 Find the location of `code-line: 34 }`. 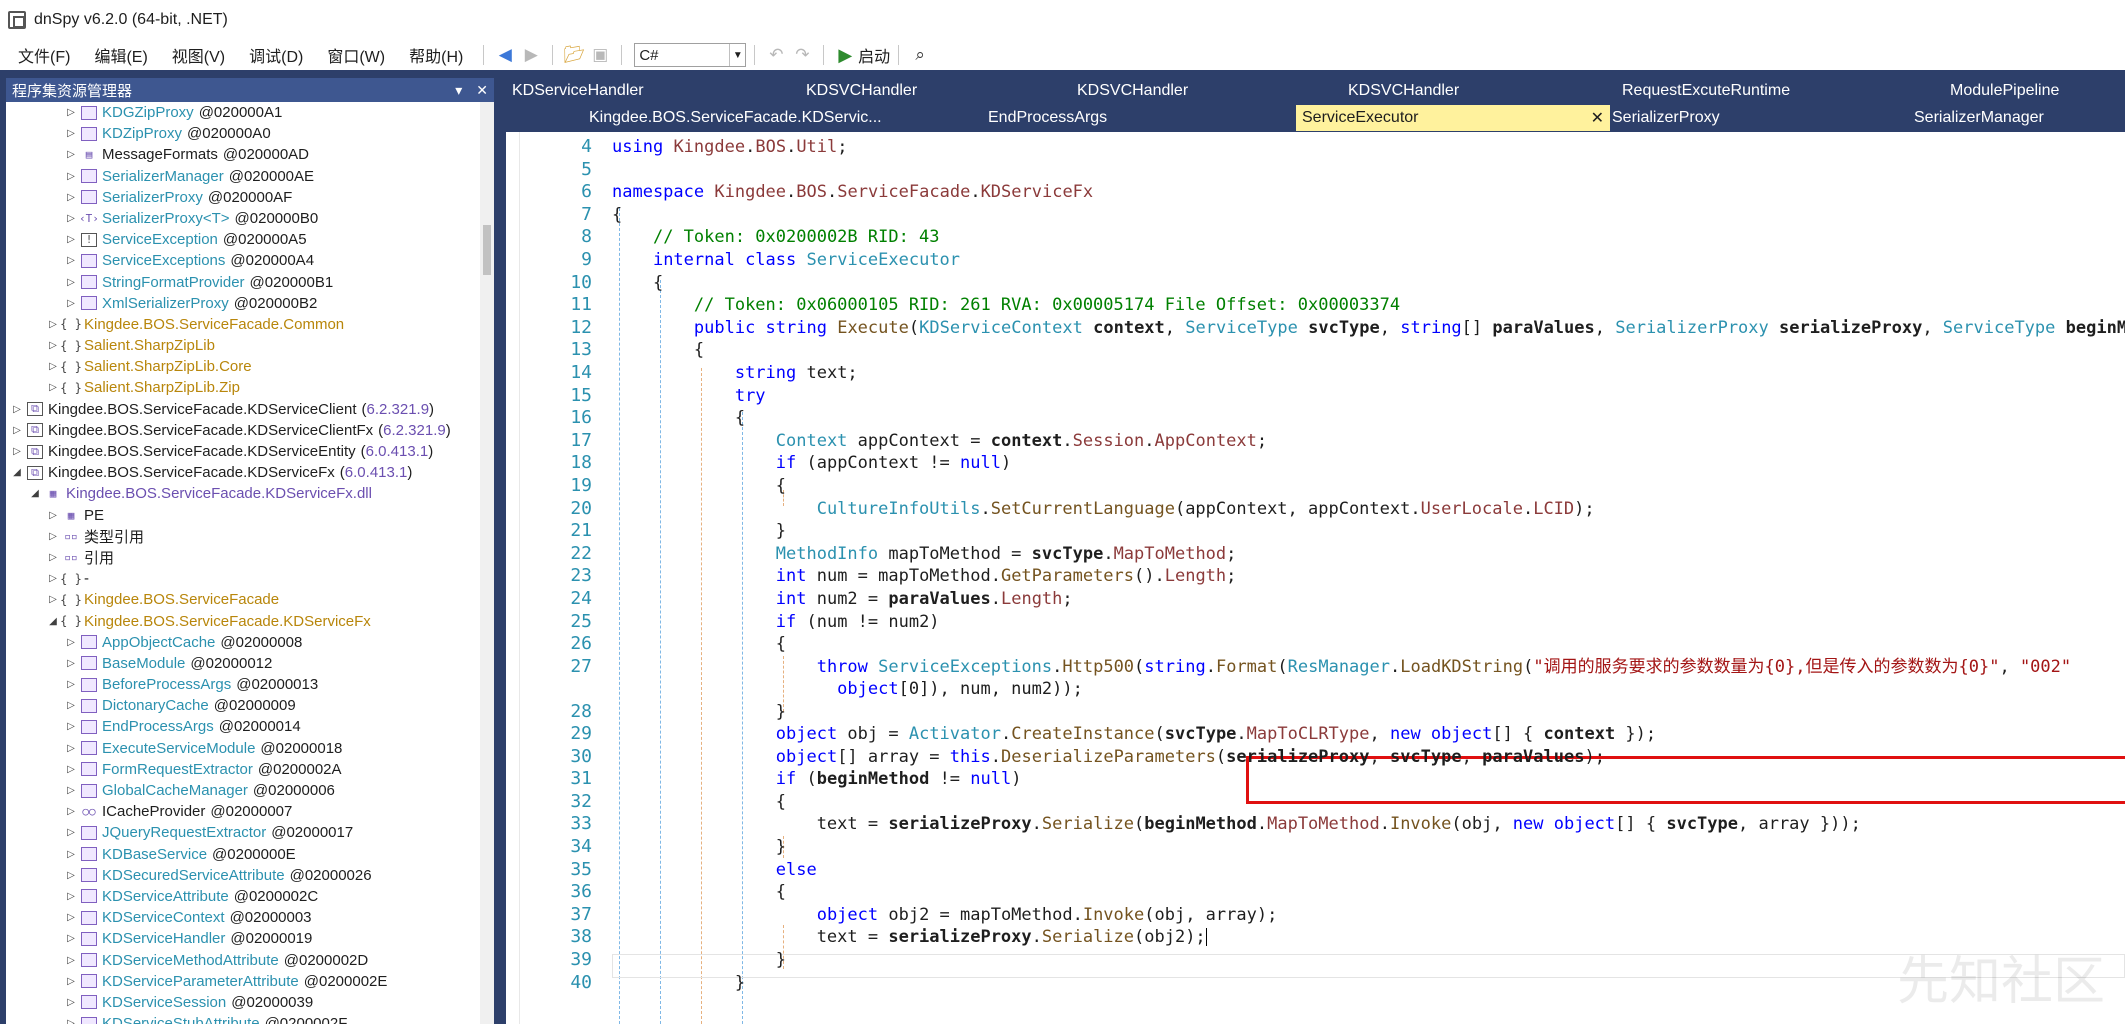

code-line: 34 } is located at coordinates (1315, 847).